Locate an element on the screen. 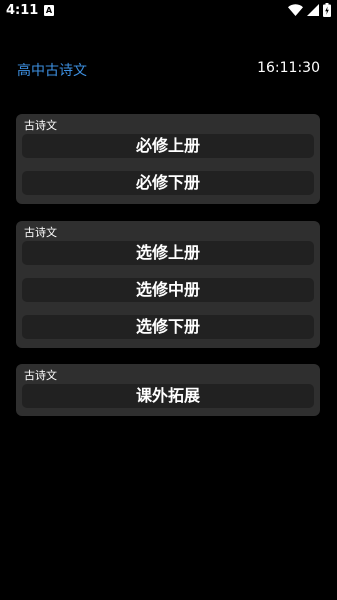 The width and height of the screenshot is (337, 600). battery-charging-icon is located at coordinates (327, 10).